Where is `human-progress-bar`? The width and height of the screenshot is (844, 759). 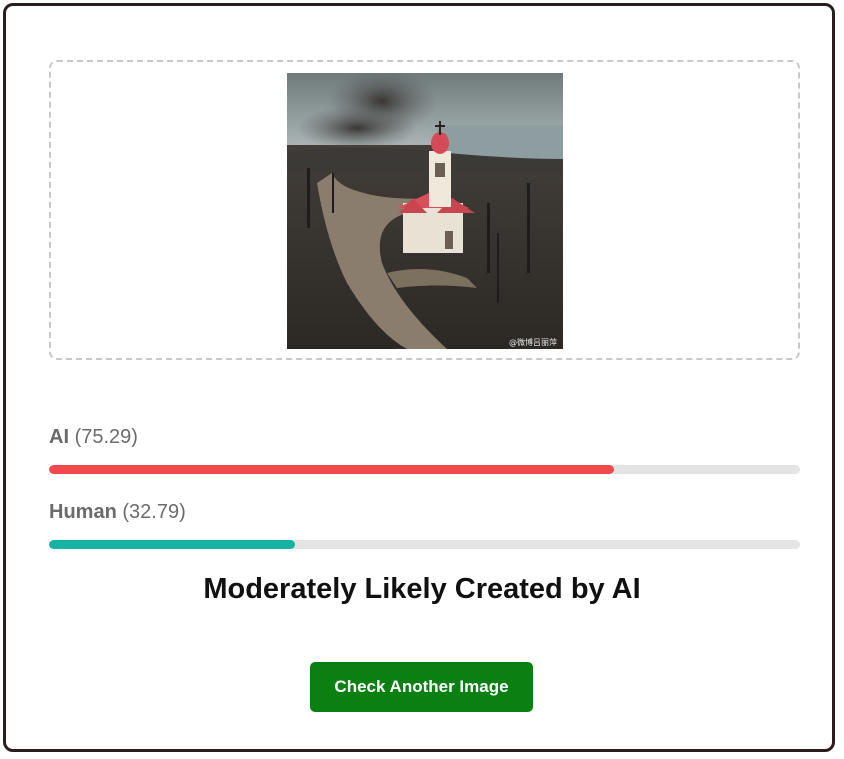
human-progress-bar is located at coordinates (424, 544).